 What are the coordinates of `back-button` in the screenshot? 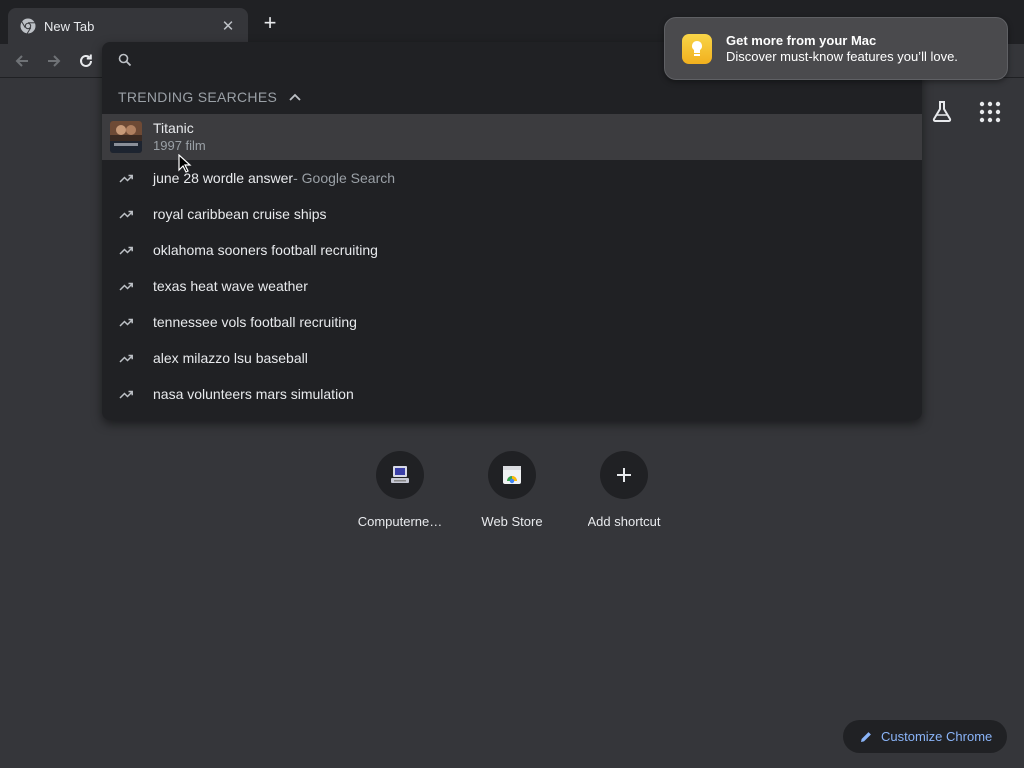 It's located at (22, 61).